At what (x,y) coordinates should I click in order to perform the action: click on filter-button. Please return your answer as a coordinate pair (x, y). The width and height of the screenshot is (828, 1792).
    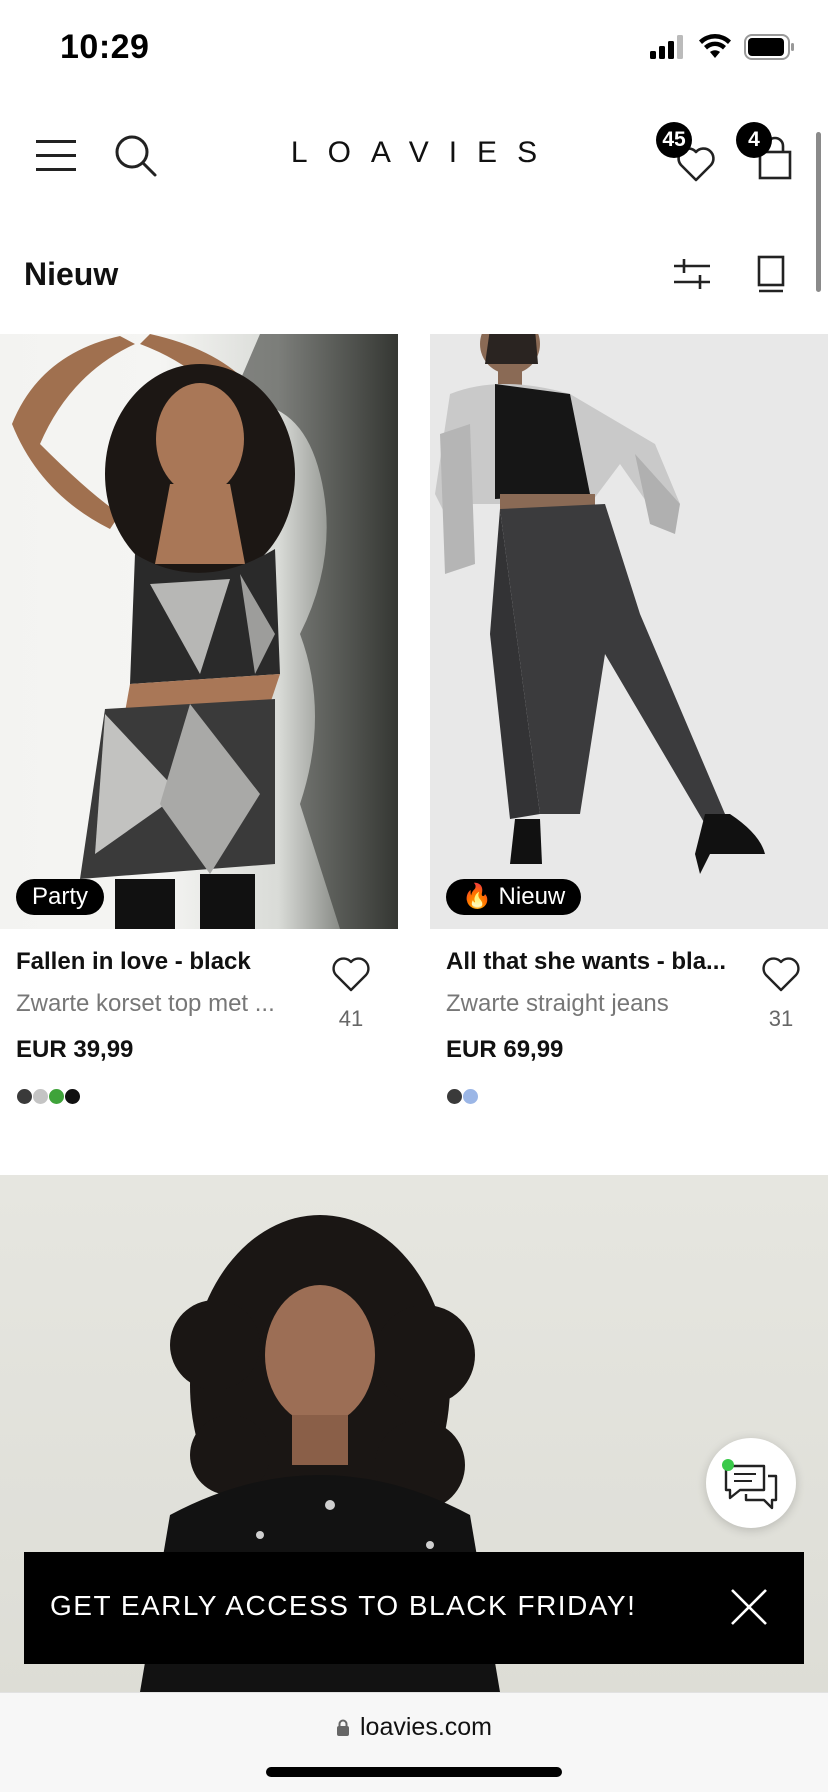
    Looking at the image, I should click on (692, 274).